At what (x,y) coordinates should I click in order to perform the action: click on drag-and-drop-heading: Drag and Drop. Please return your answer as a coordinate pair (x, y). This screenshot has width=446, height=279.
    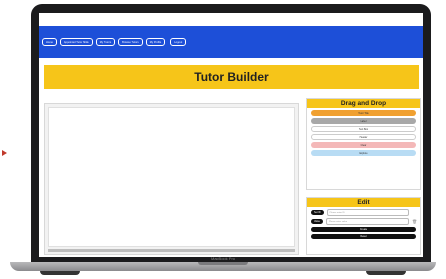
    Looking at the image, I should click on (363, 103).